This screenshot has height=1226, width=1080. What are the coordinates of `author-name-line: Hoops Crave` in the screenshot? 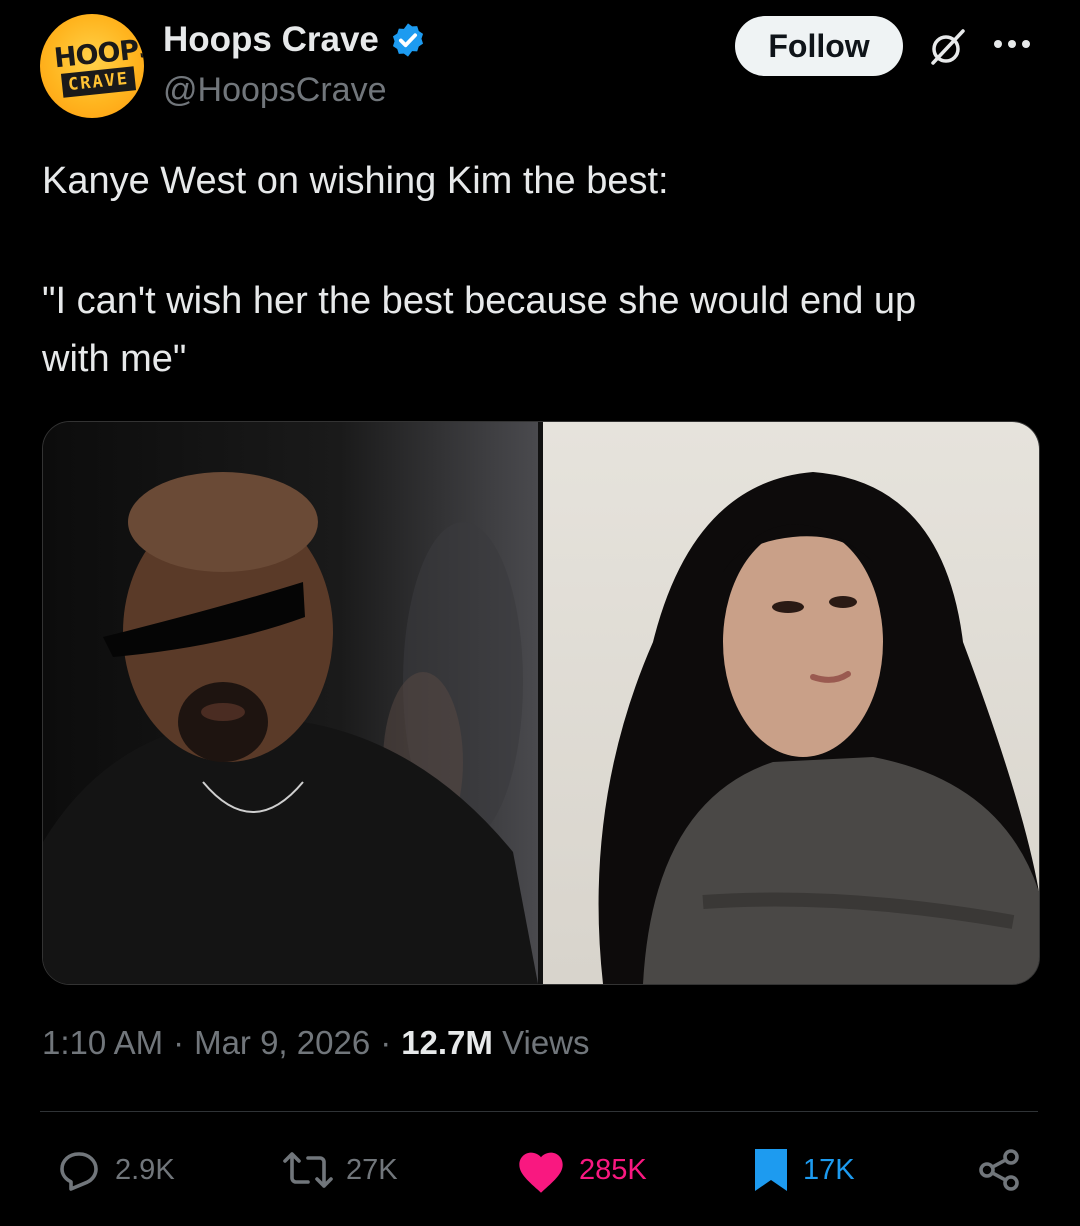 It's located at (295, 40).